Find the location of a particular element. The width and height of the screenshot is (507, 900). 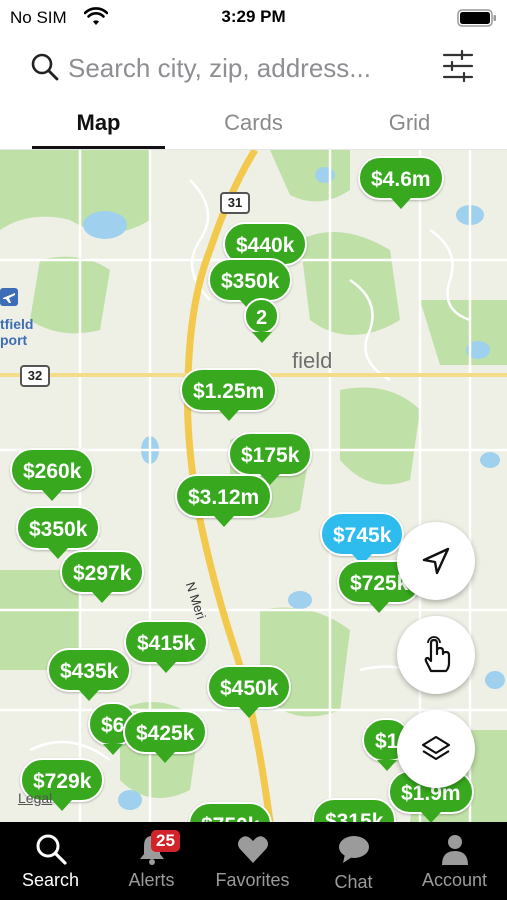

price-pin: $297k is located at coordinates (102, 576).